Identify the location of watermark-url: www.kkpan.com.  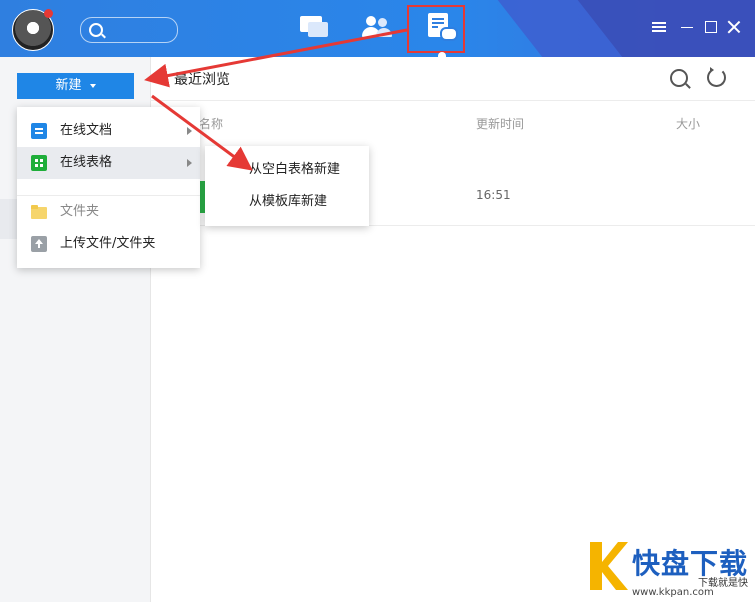
(673, 592).